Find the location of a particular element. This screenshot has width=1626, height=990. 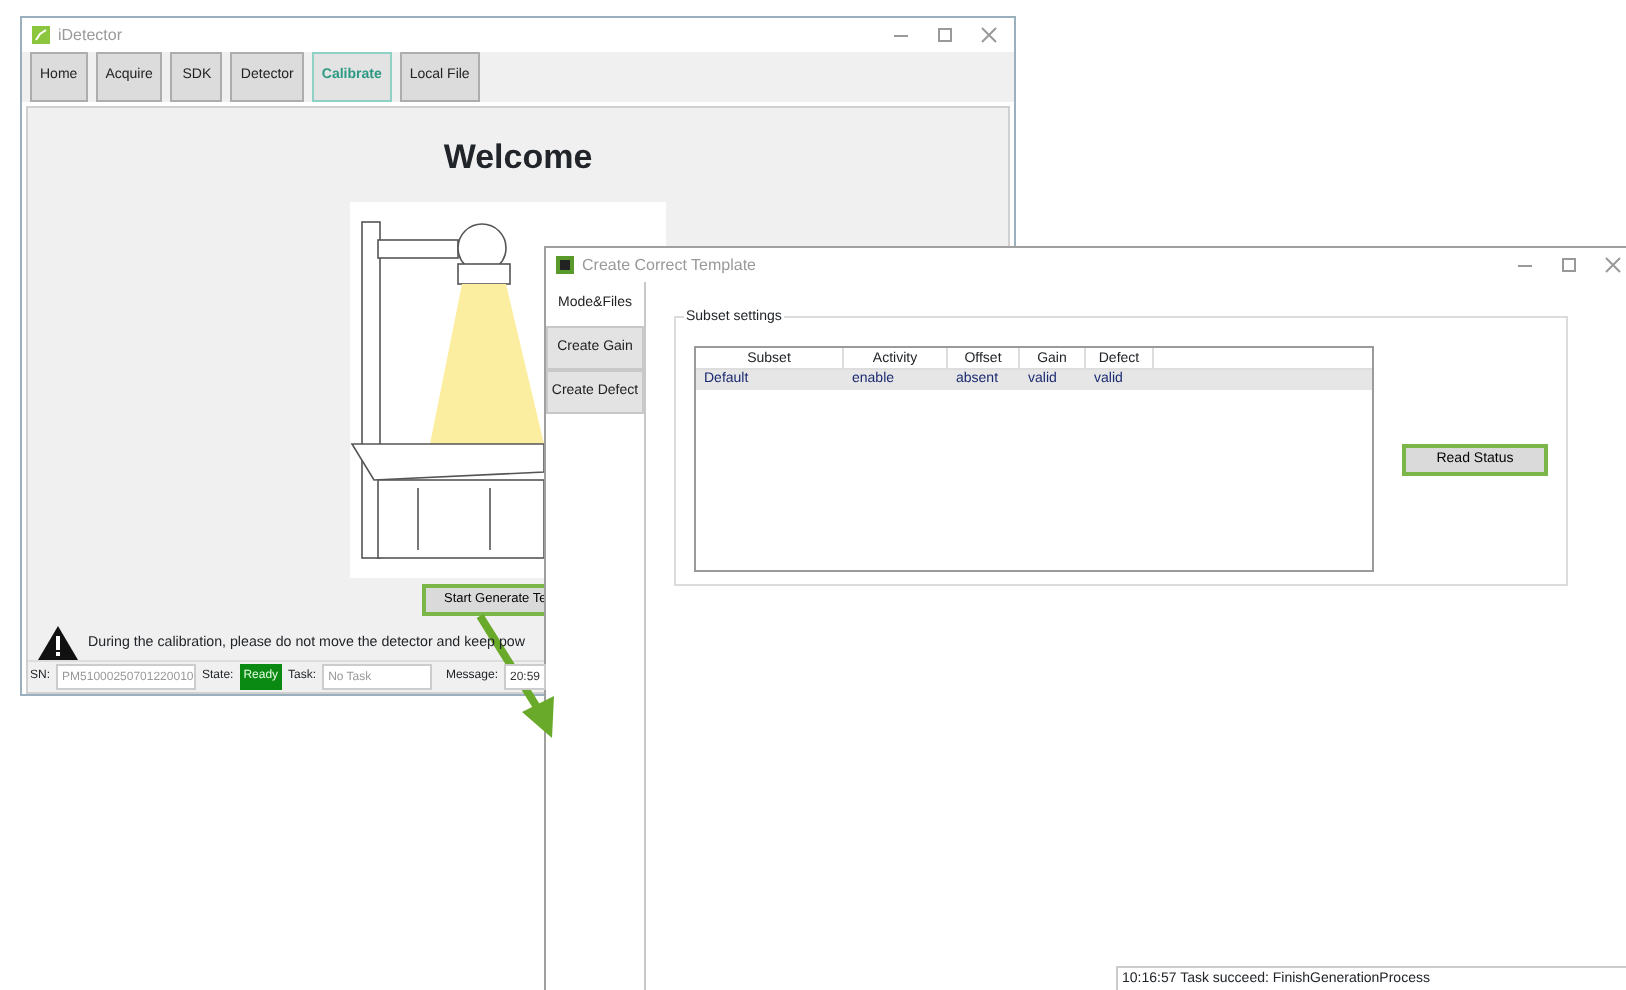

window-title: iDetector is located at coordinates (90, 35).